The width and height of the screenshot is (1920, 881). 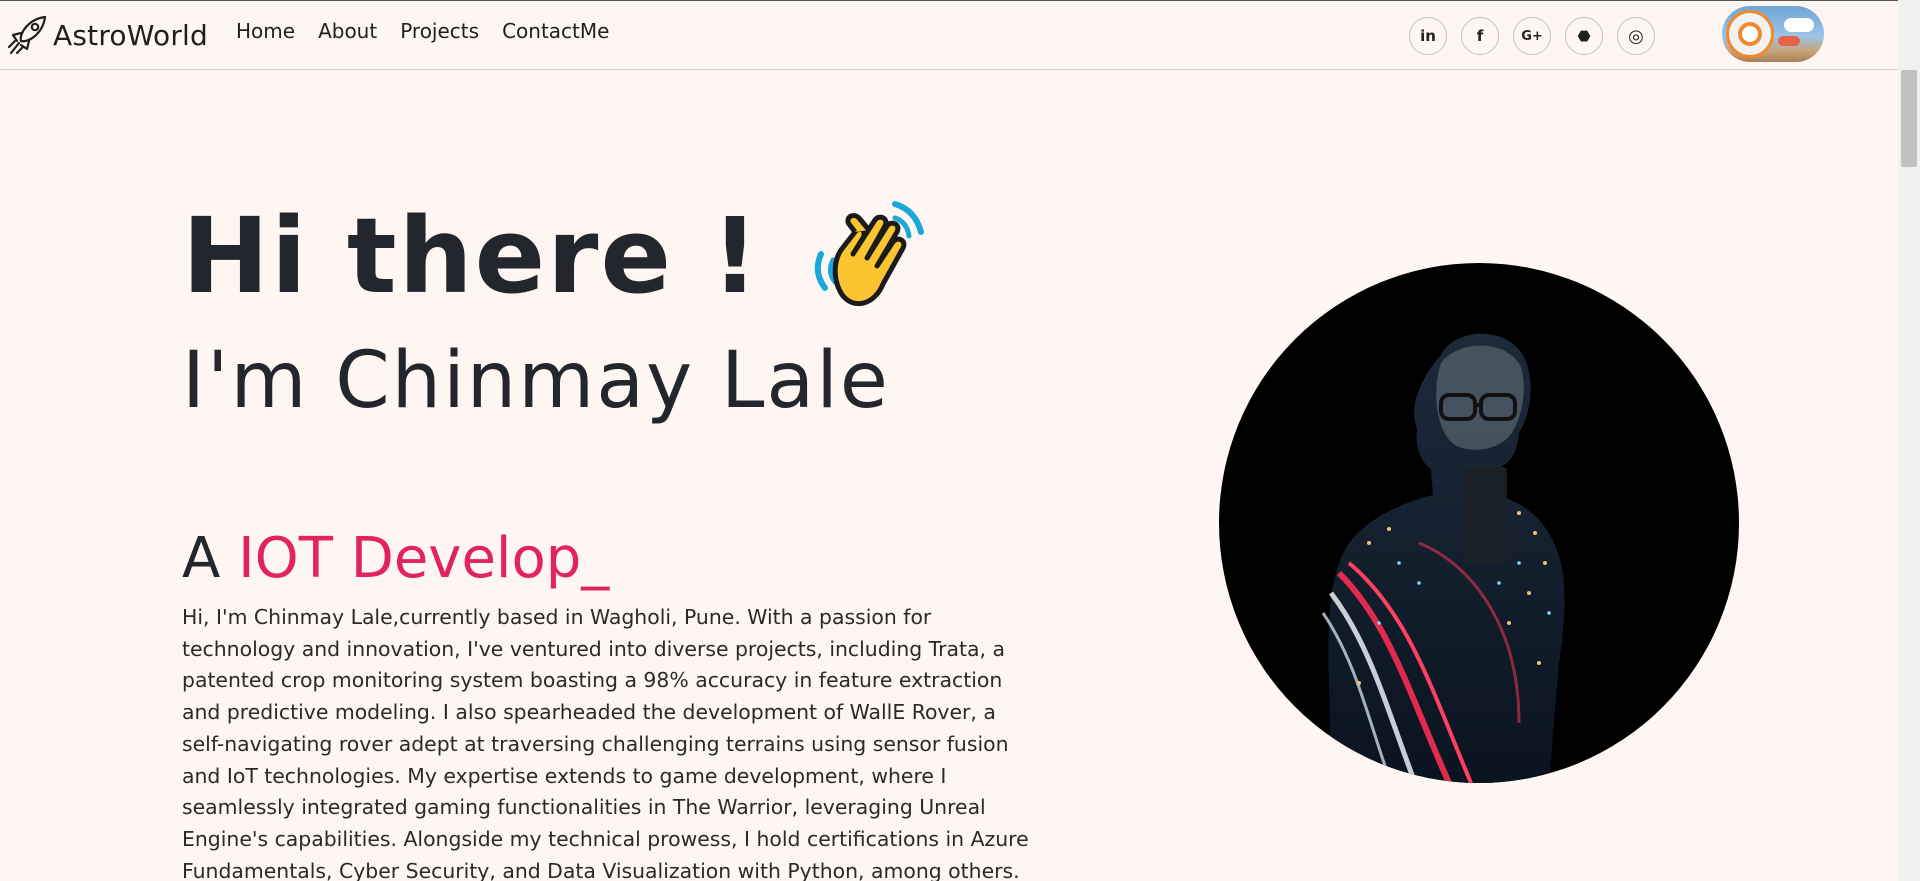 What do you see at coordinates (536, 381) in the screenshot?
I see `hero-name: I'm Chinmay Lale` at bounding box center [536, 381].